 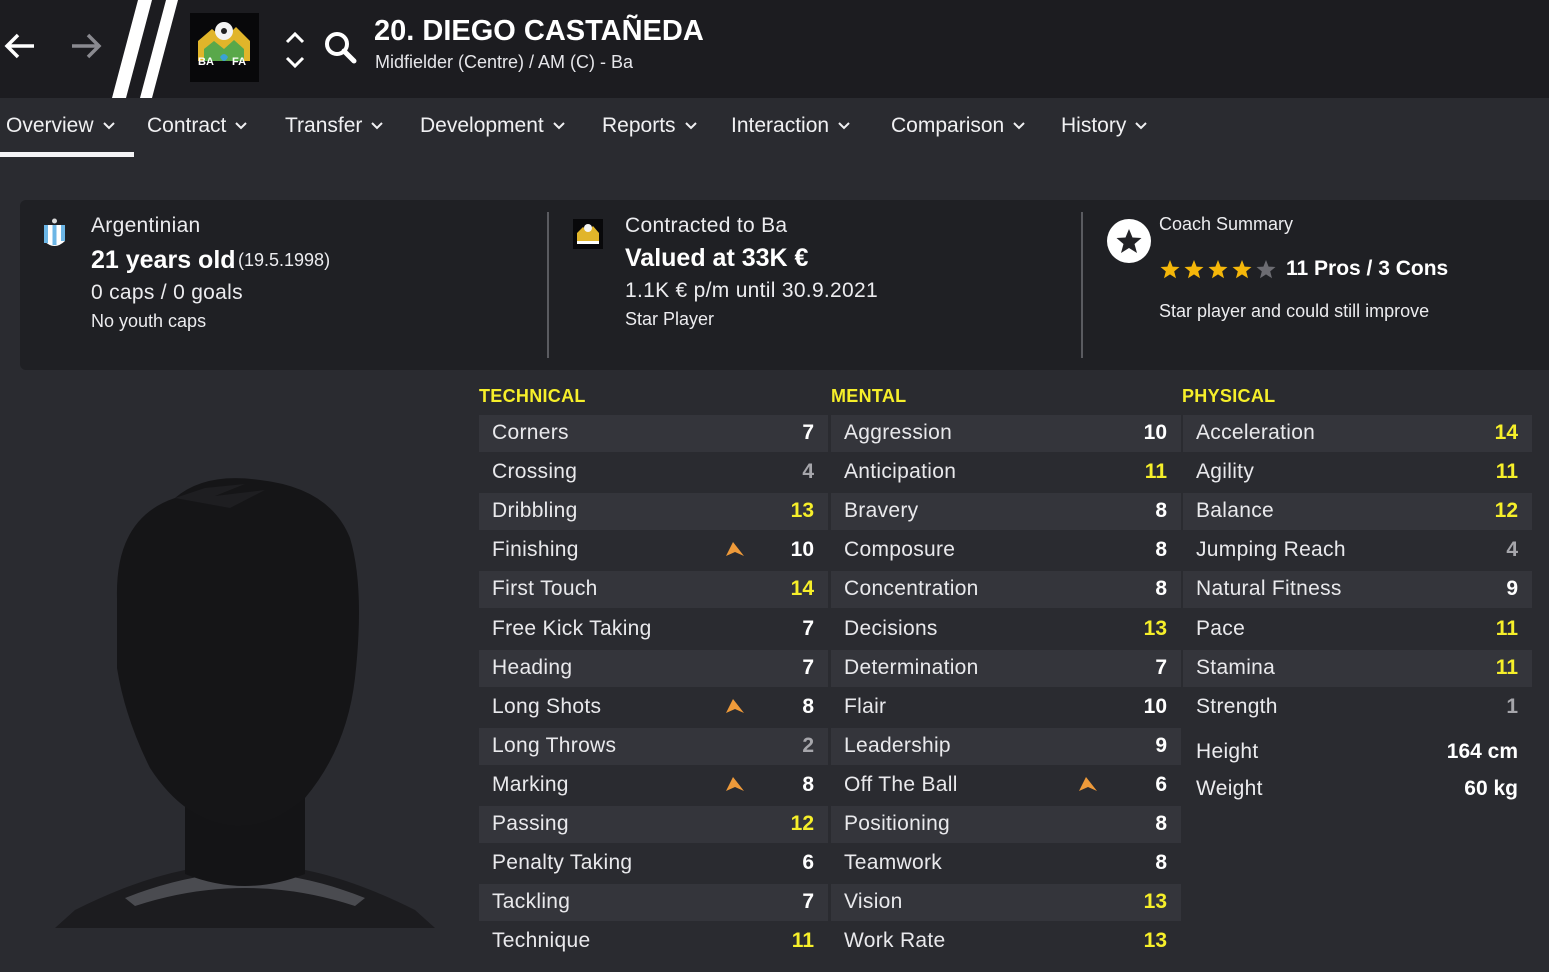 What do you see at coordinates (1006, 589) in the screenshot?
I see `attribute-row: Concentration 8` at bounding box center [1006, 589].